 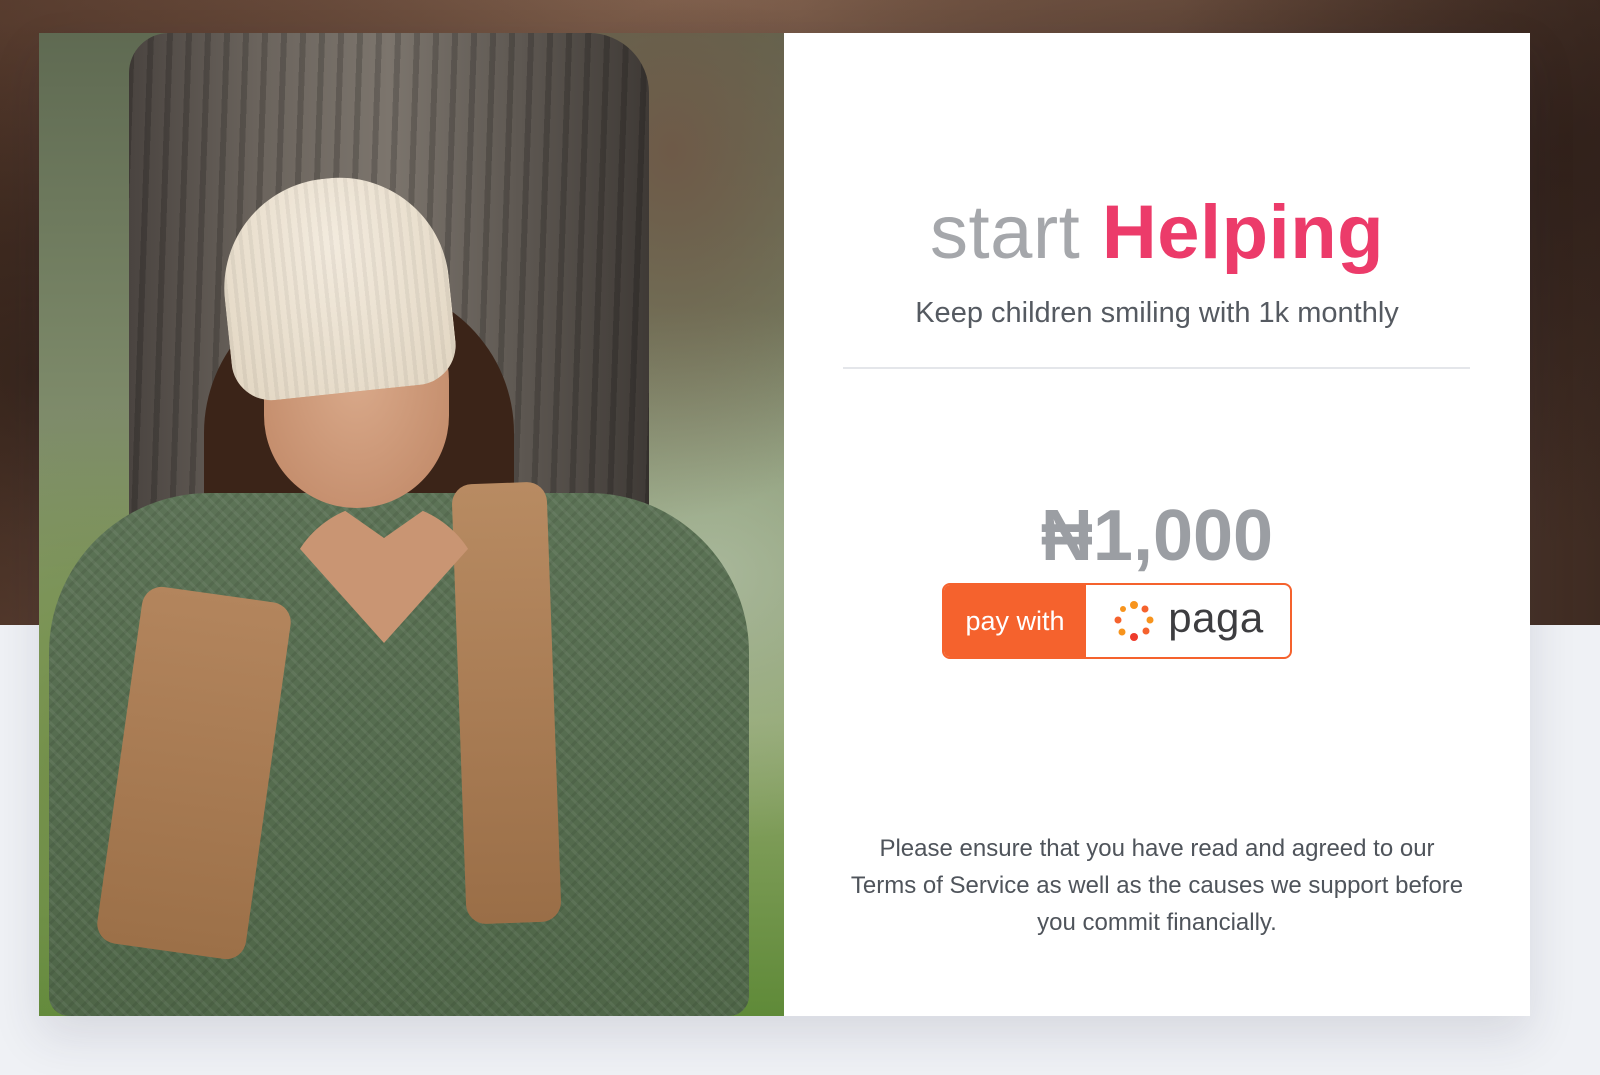 What do you see at coordinates (1156, 368) in the screenshot?
I see `divider` at bounding box center [1156, 368].